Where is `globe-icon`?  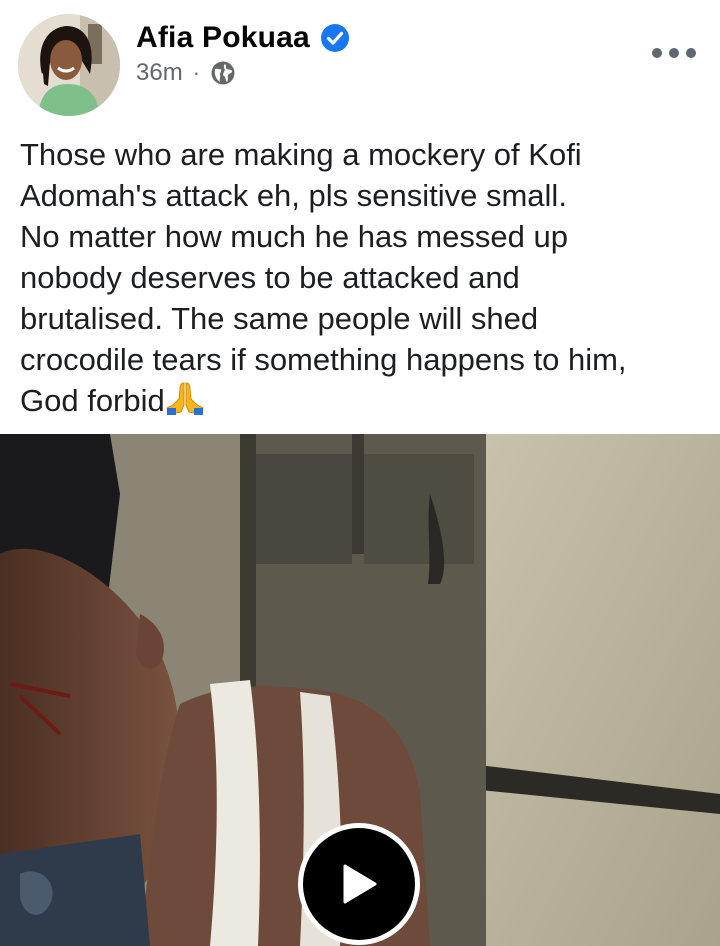 globe-icon is located at coordinates (223, 73).